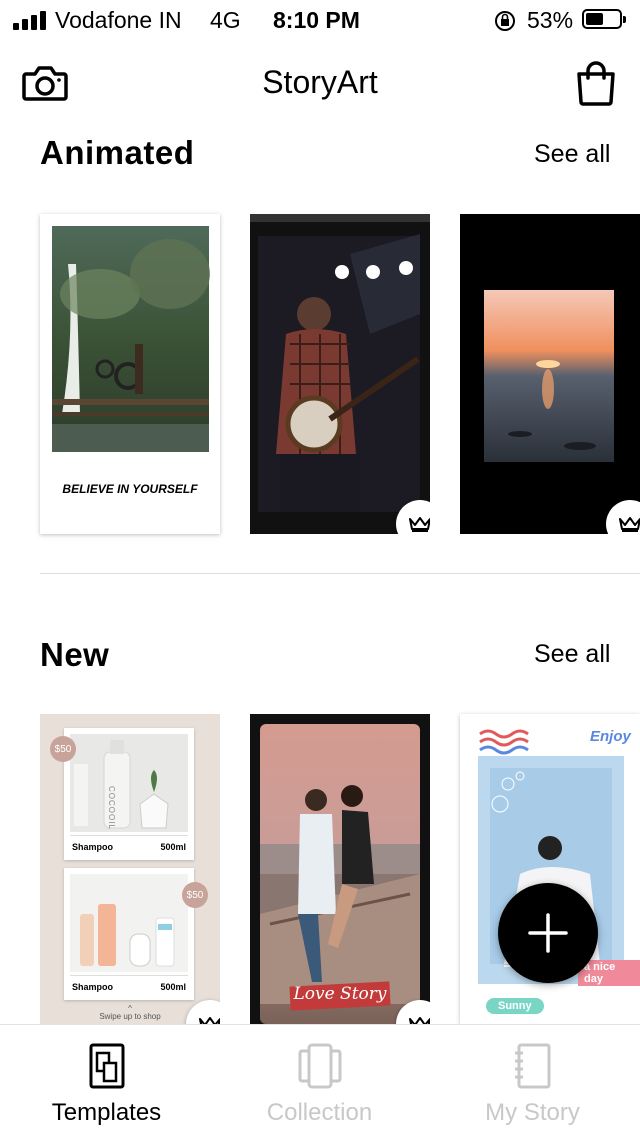  What do you see at coordinates (130, 489) in the screenshot?
I see `card-caption: BELIEVE IN YOURSELF` at bounding box center [130, 489].